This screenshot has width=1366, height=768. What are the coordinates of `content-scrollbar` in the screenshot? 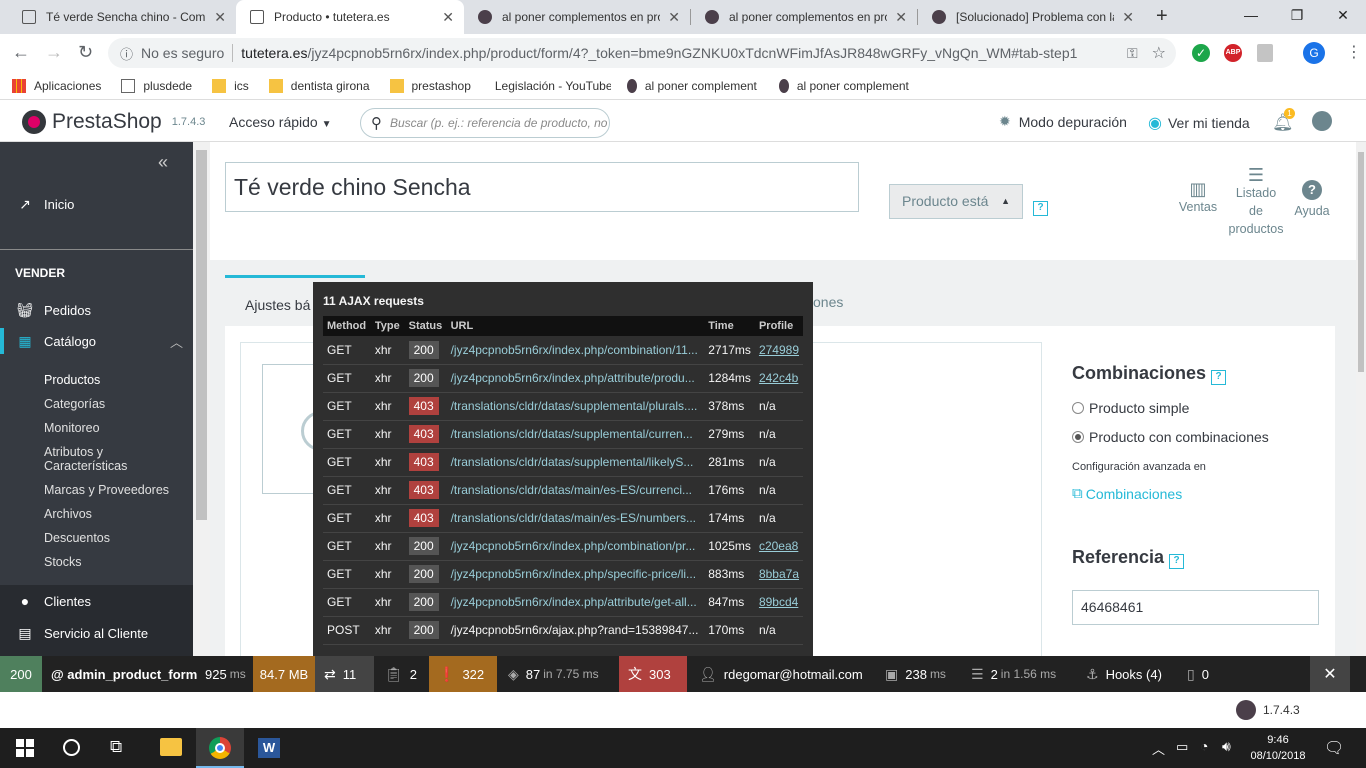 It's located at (201, 399).